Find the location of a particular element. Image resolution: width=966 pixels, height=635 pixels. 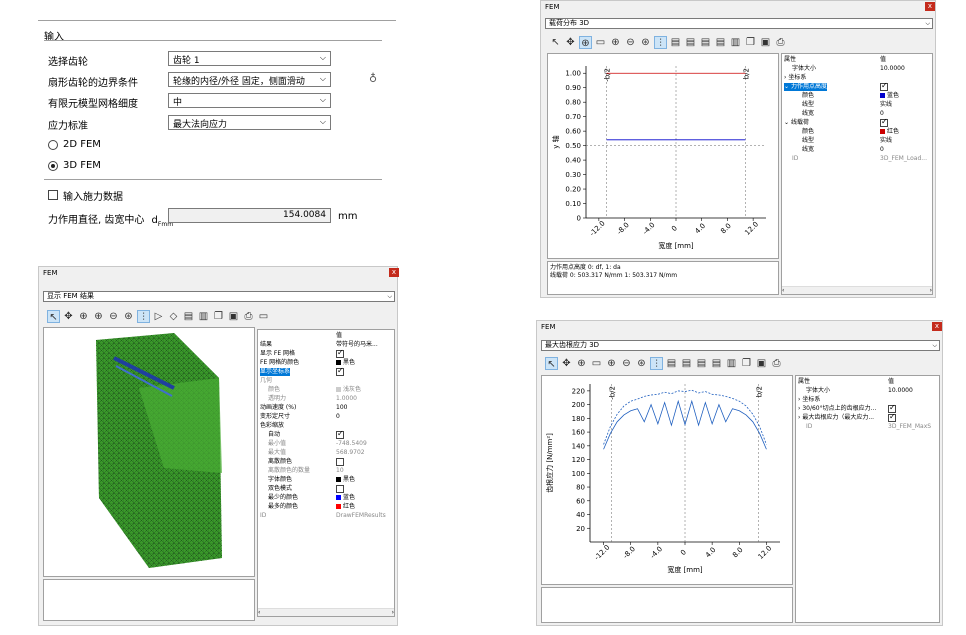

play-icon: ▷ is located at coordinates (158, 316).